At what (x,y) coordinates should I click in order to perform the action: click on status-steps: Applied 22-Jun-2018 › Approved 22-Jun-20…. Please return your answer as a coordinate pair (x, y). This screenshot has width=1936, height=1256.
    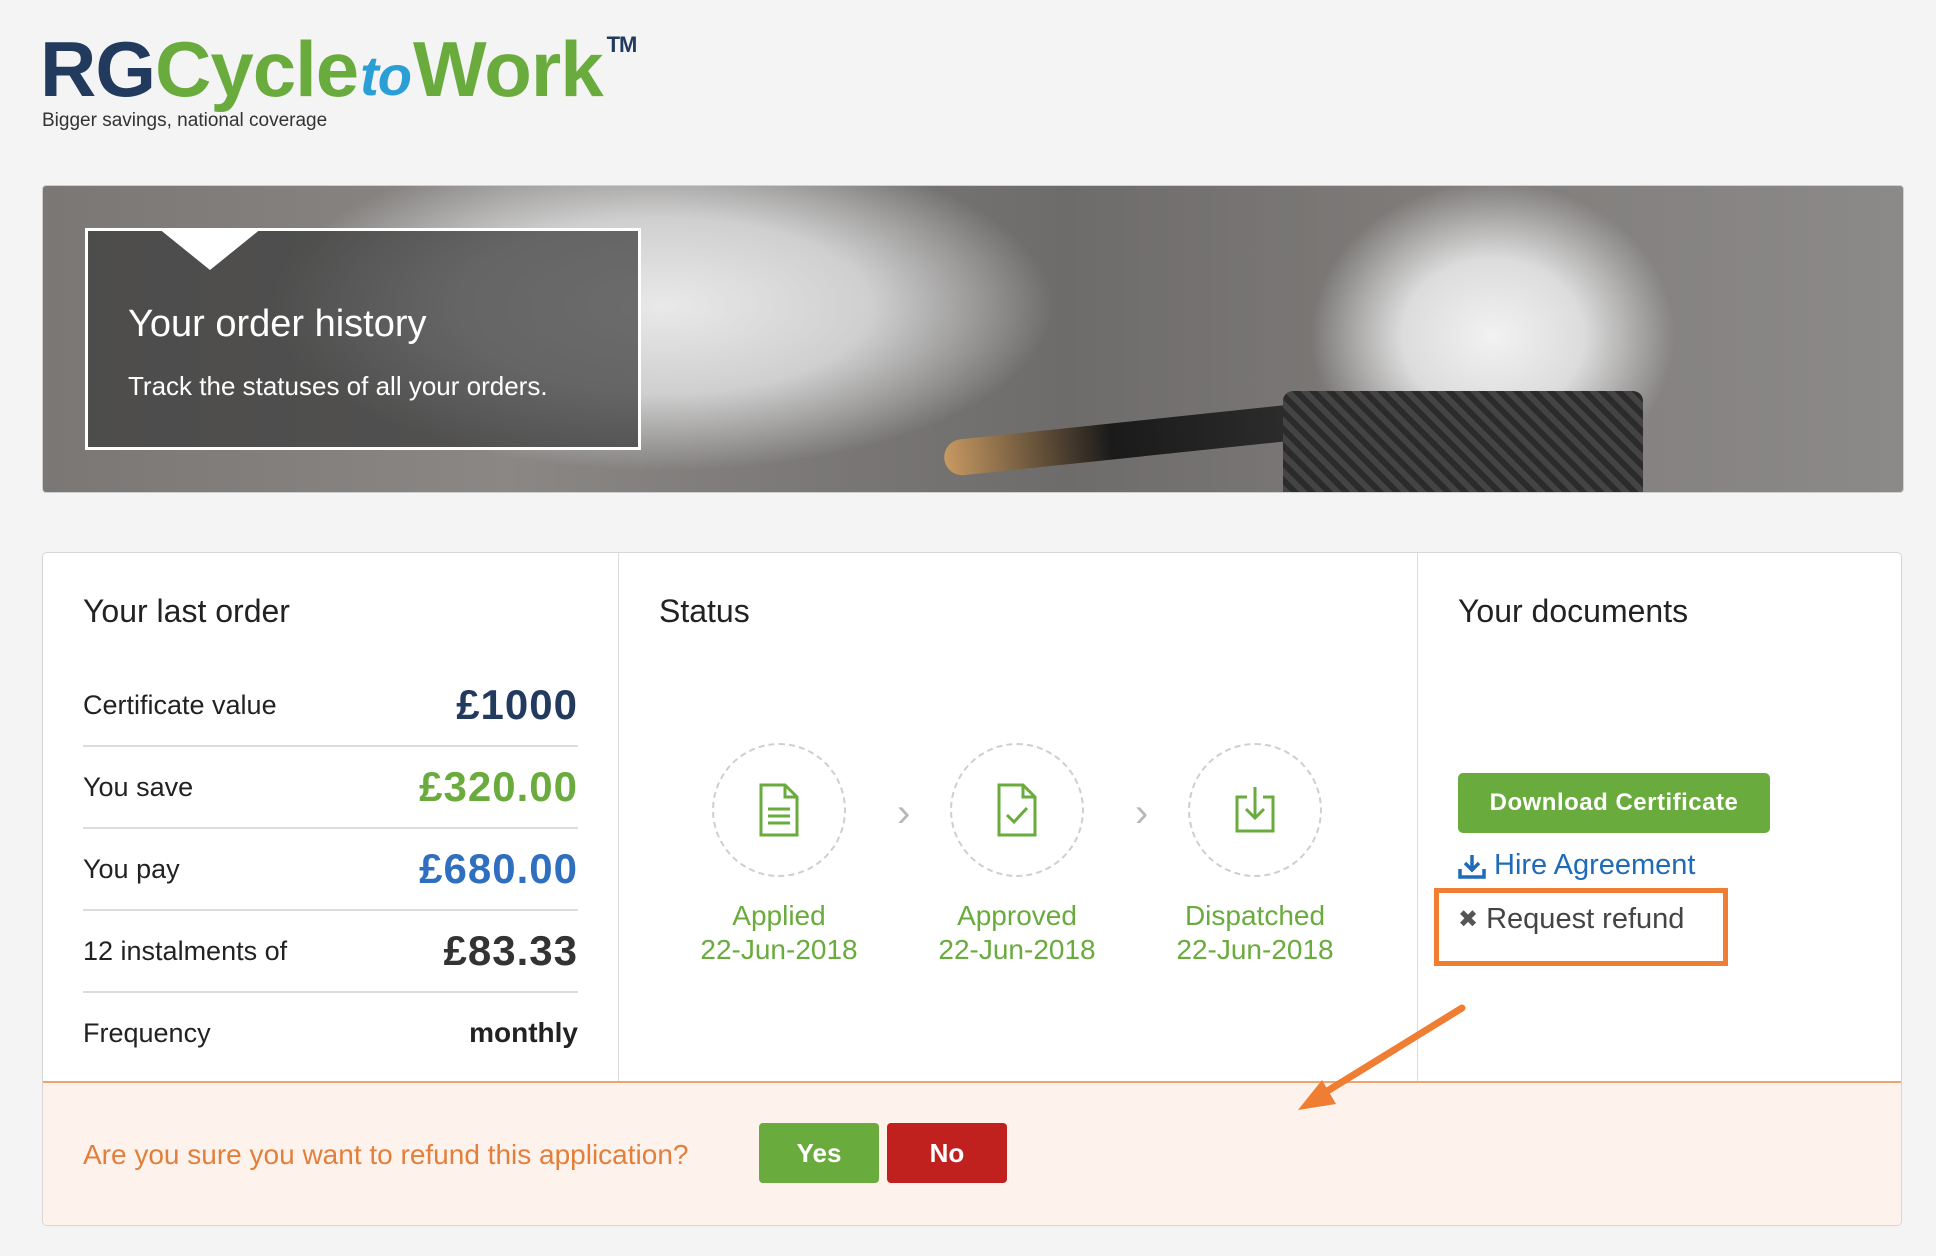
    Looking at the image, I should click on (1019, 858).